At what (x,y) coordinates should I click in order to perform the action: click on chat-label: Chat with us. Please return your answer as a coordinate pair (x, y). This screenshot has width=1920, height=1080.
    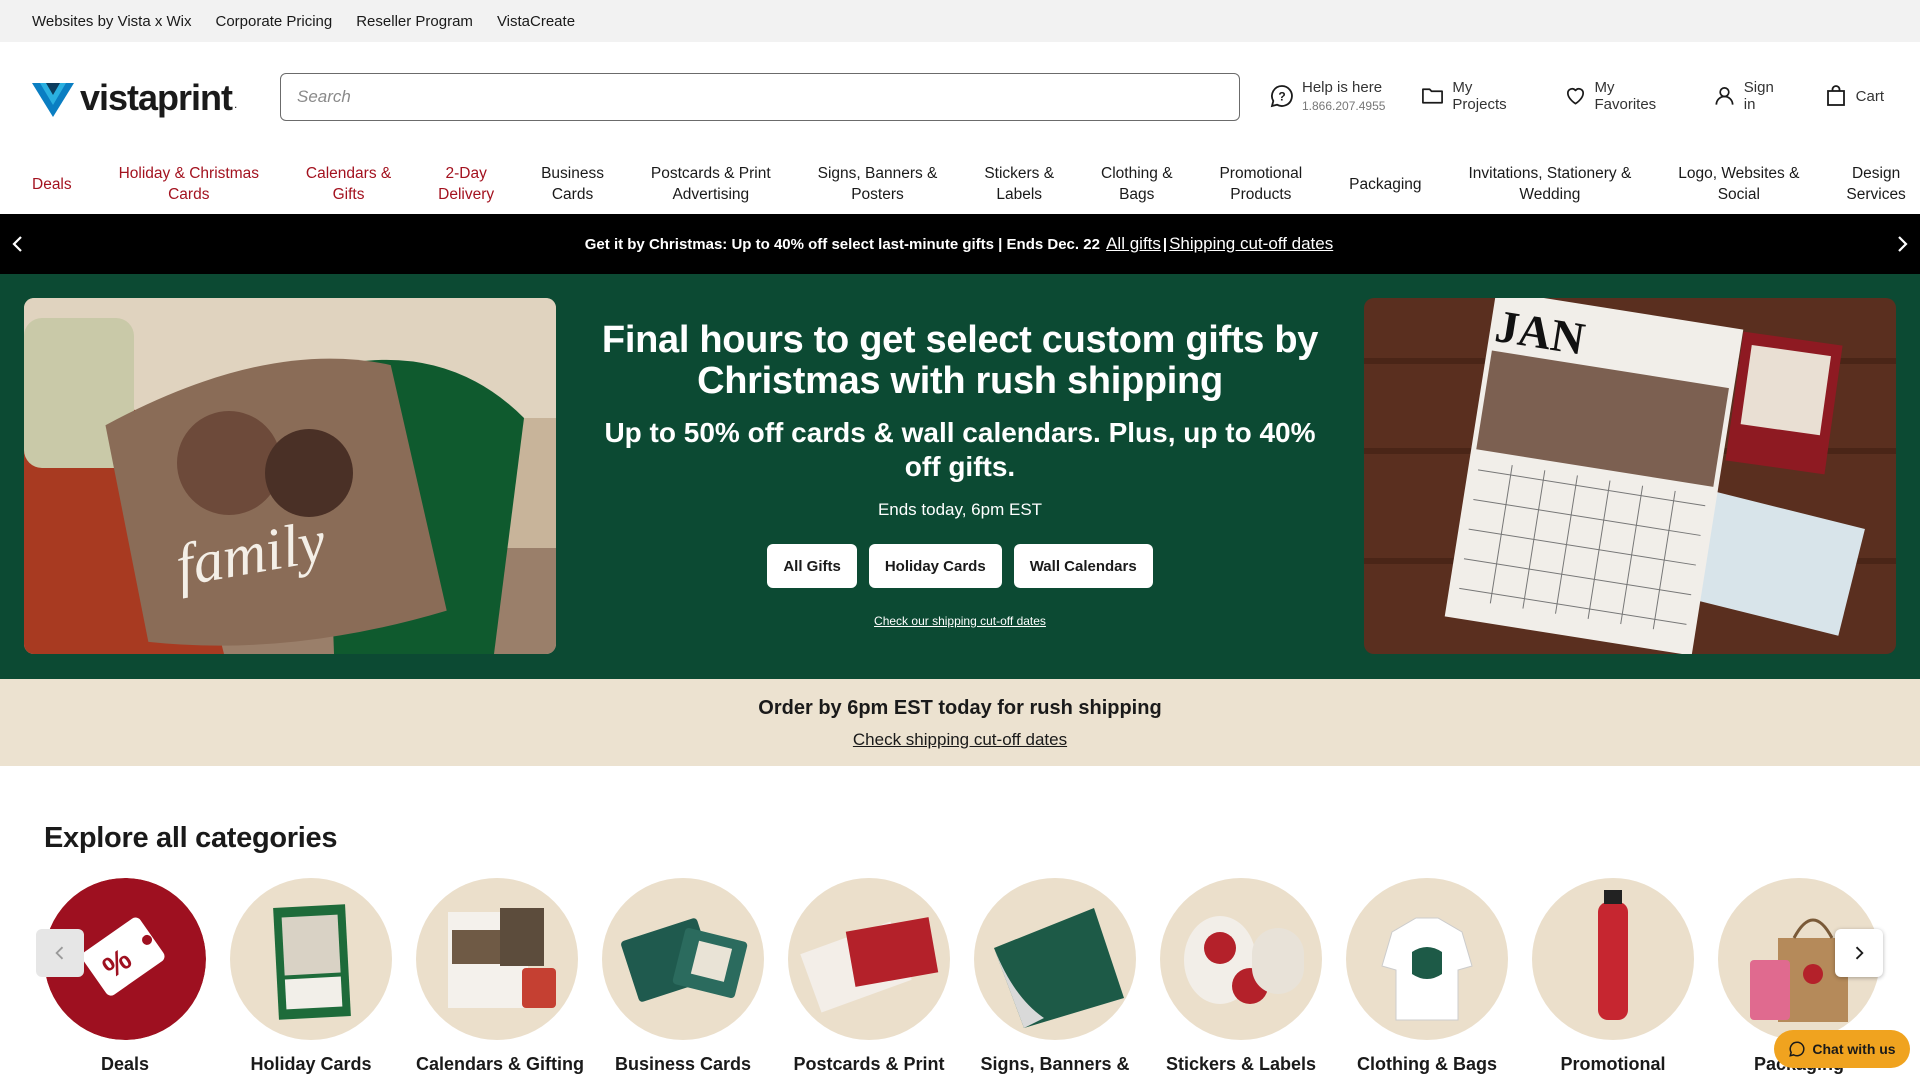
    Looking at the image, I should click on (1854, 1049).